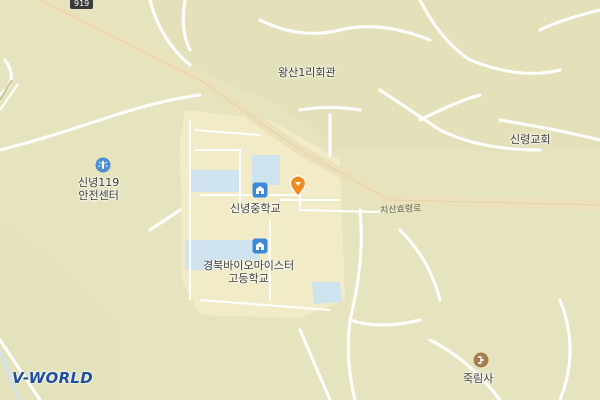 This screenshot has width=600, height=400. What do you see at coordinates (53, 378) in the screenshot?
I see `v-world-logo: V-WORLD` at bounding box center [53, 378].